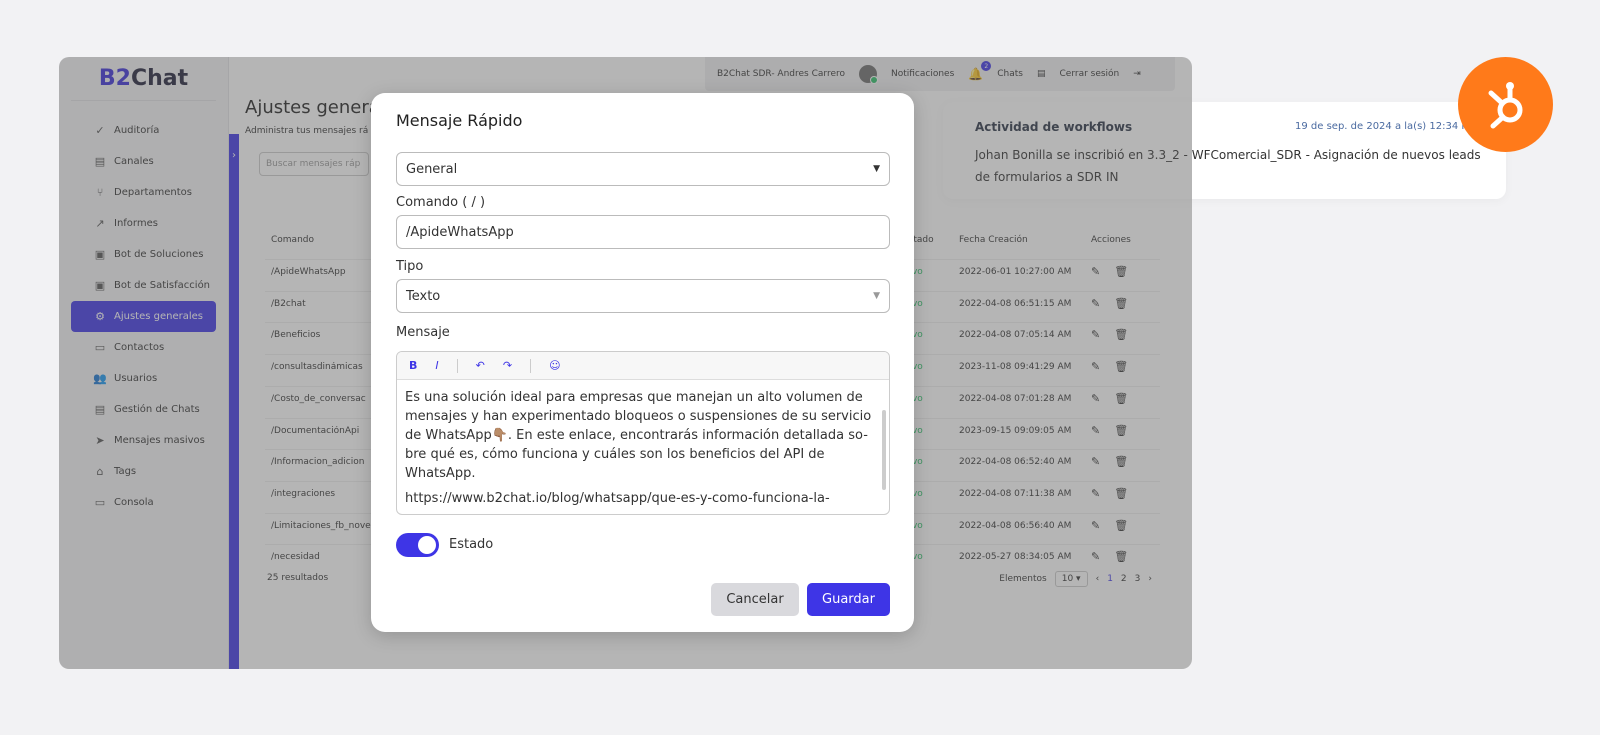 This screenshot has height=735, width=1600. Describe the element at coordinates (471, 544) in the screenshot. I see `status-label: Estado` at that location.